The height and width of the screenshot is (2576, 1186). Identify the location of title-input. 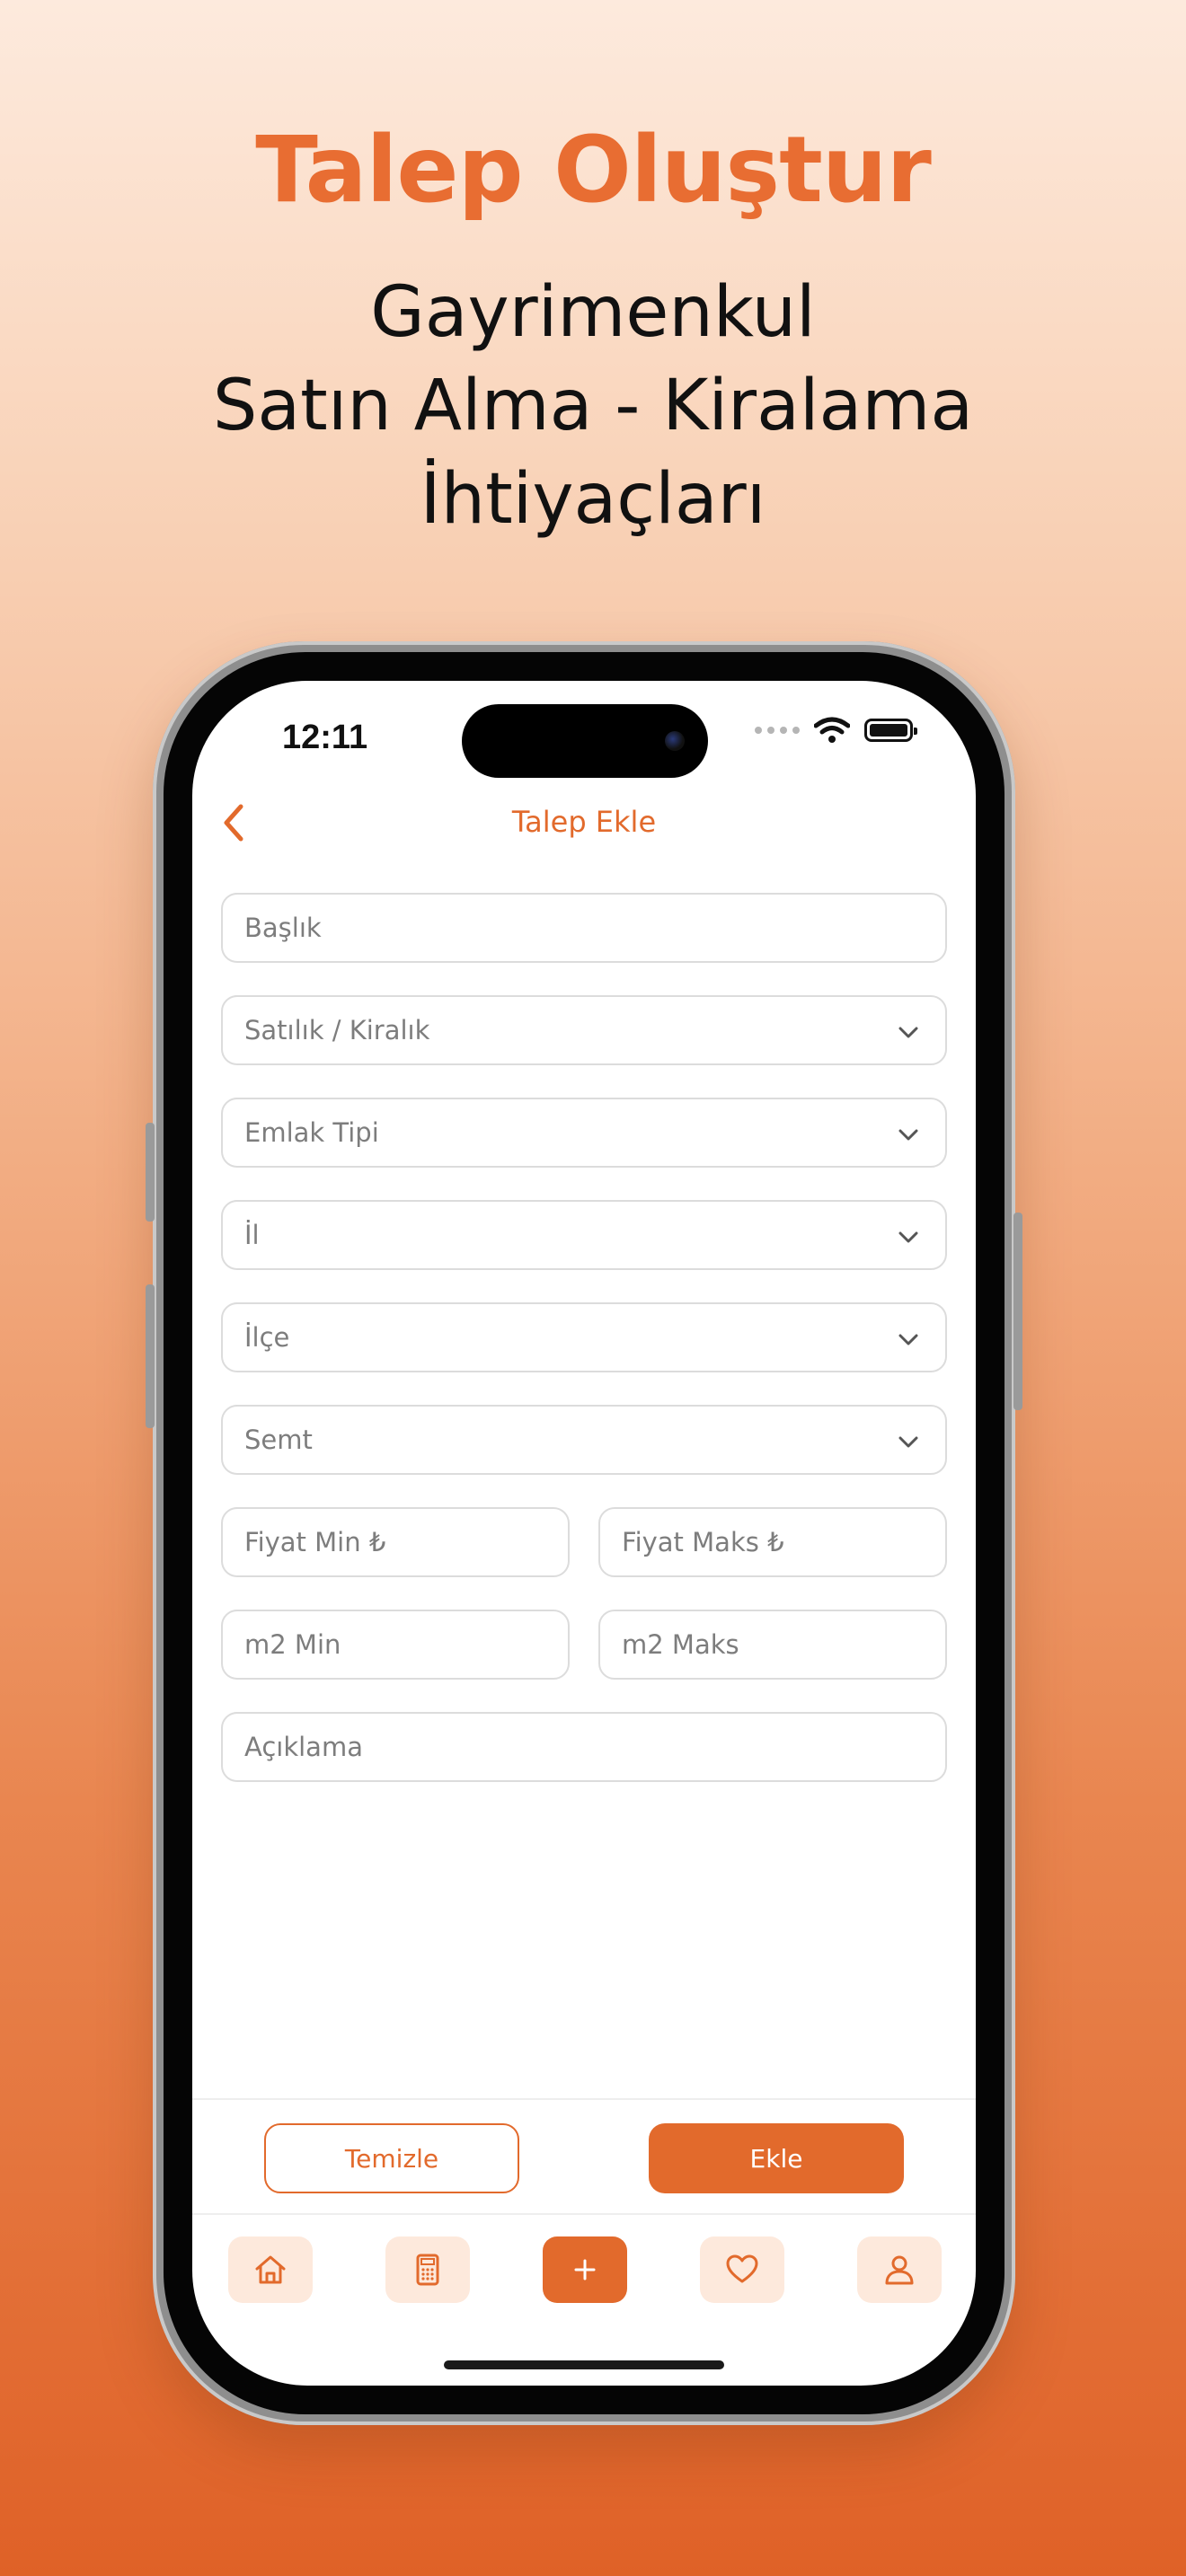
(584, 928).